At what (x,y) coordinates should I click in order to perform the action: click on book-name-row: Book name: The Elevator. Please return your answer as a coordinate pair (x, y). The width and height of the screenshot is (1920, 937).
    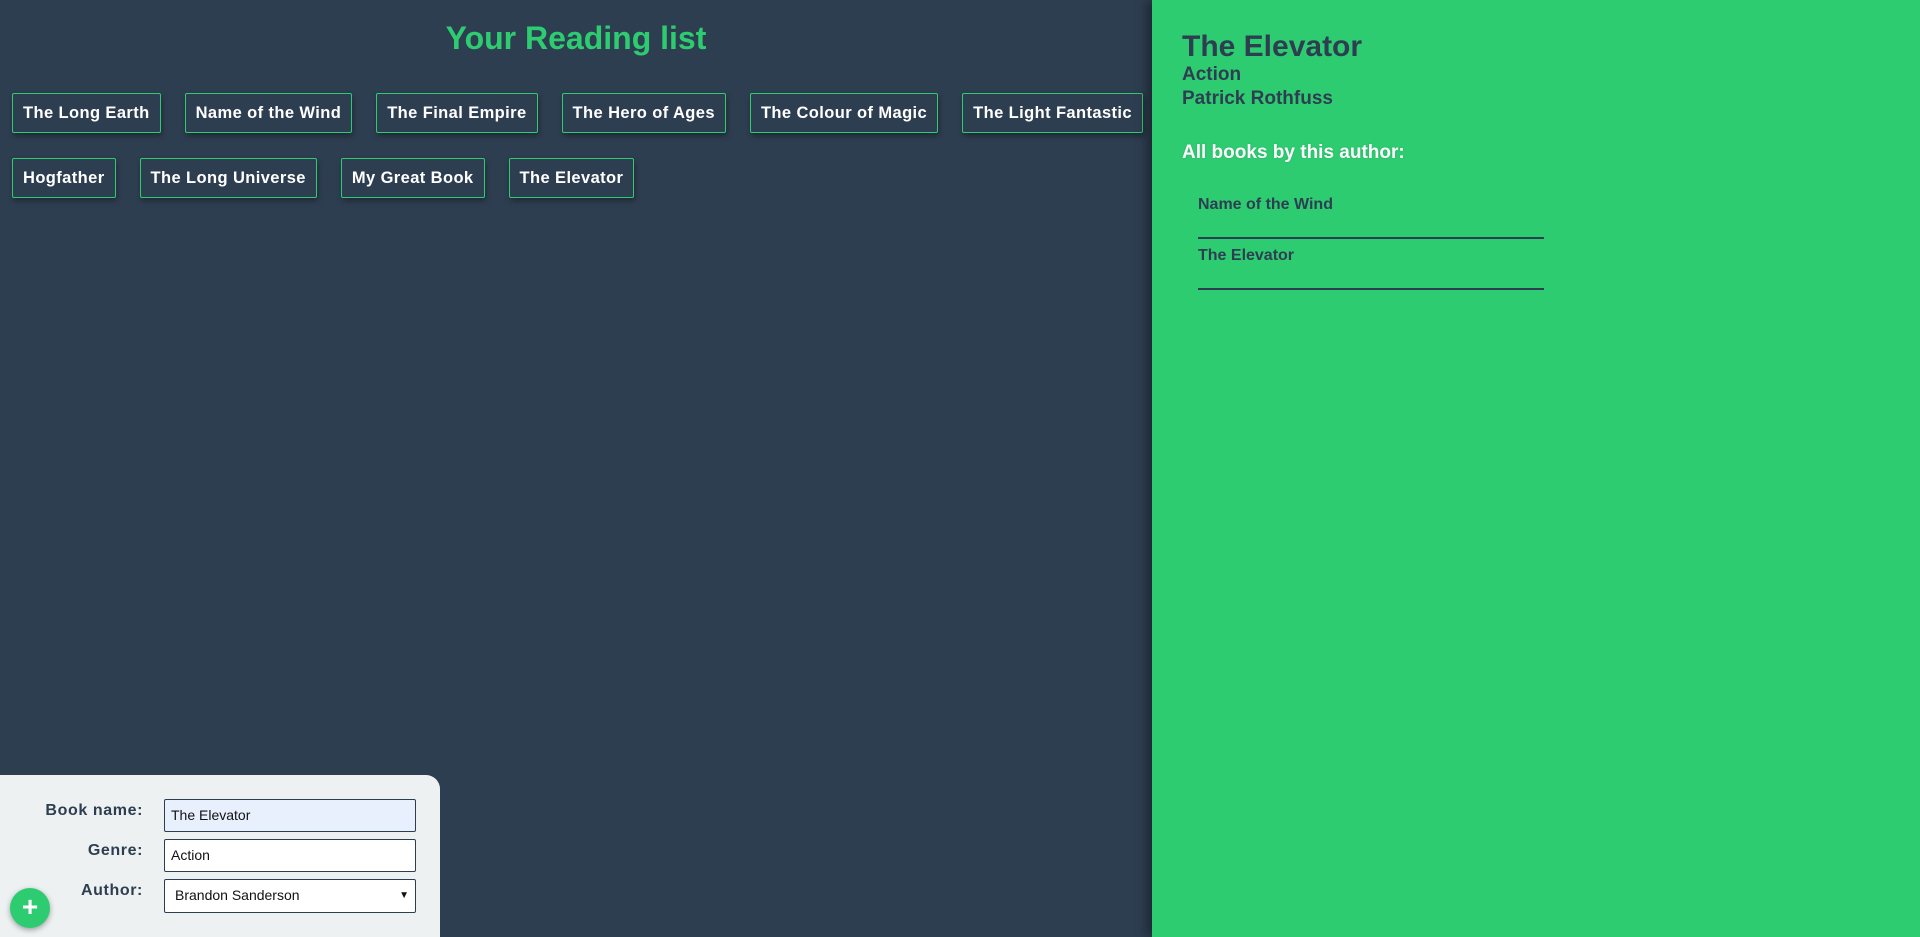
    Looking at the image, I should click on (220, 816).